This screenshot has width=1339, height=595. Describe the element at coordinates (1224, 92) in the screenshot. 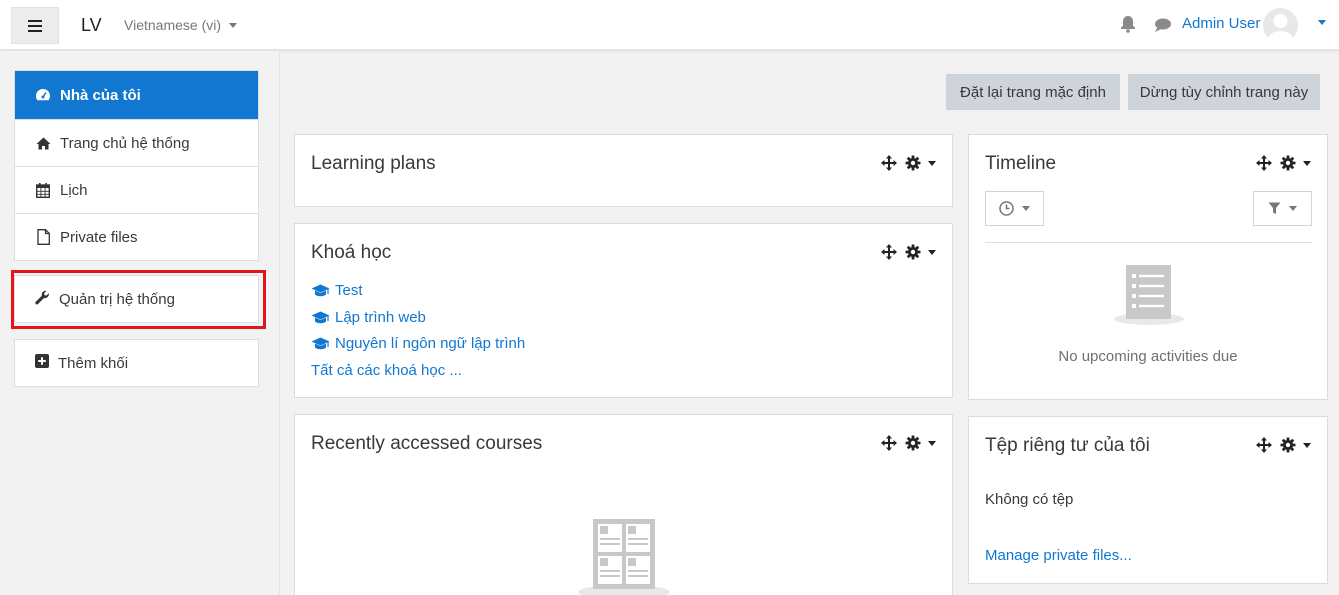

I see `stop-customising-button: Dừng tùy chỉnh trang này` at that location.